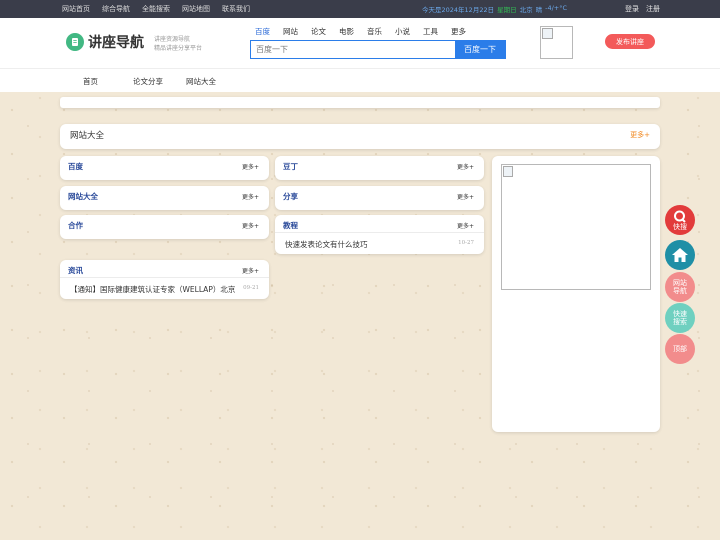  What do you see at coordinates (326, 244) in the screenshot?
I see `list-item: 快速发表论文有什么技巧` at bounding box center [326, 244].